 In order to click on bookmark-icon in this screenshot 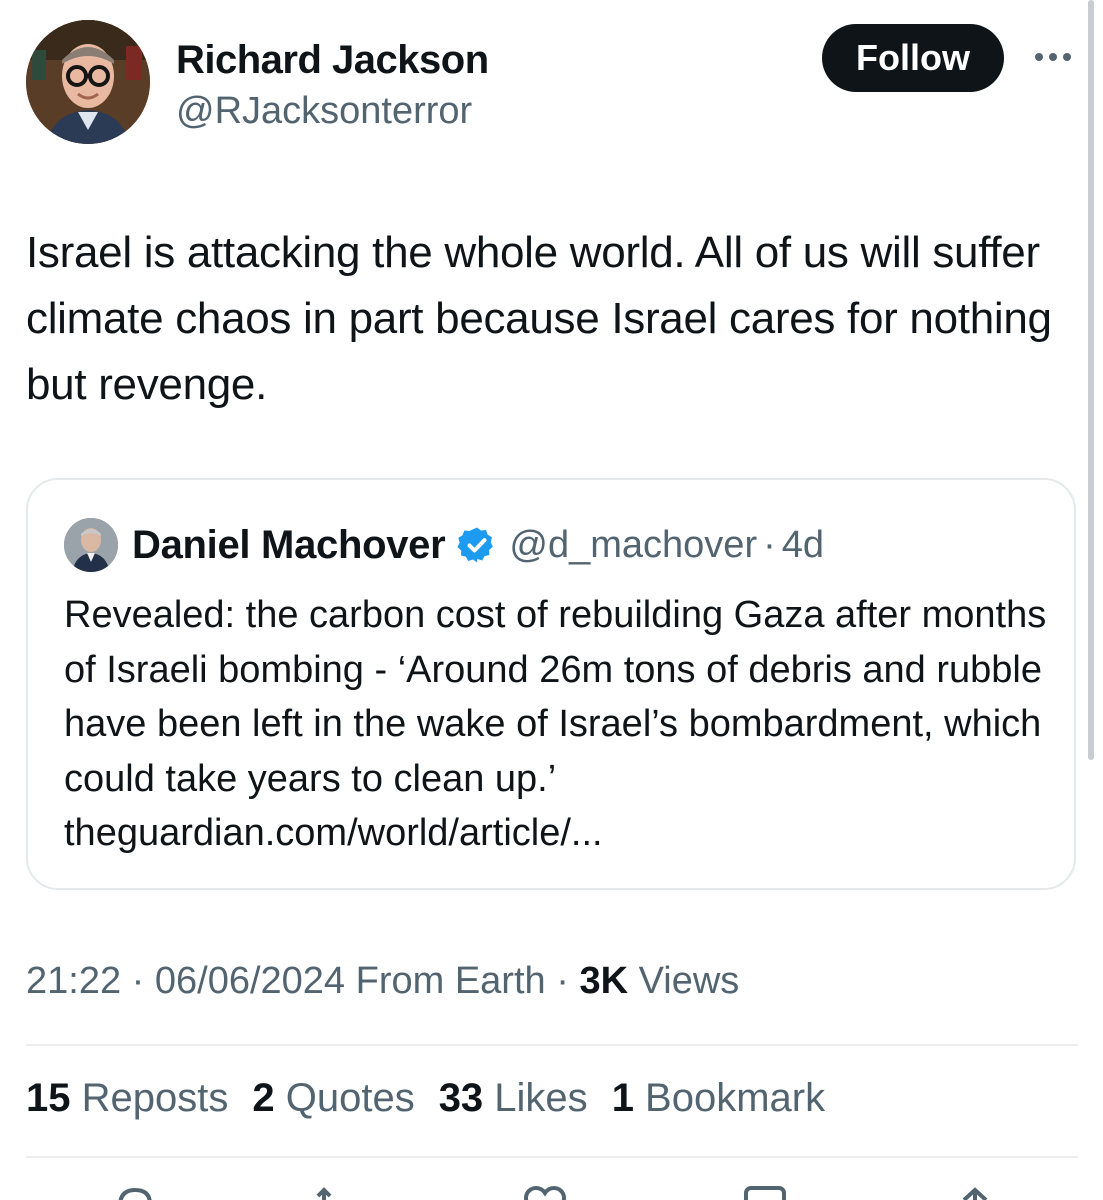, I will do `click(765, 1193)`.